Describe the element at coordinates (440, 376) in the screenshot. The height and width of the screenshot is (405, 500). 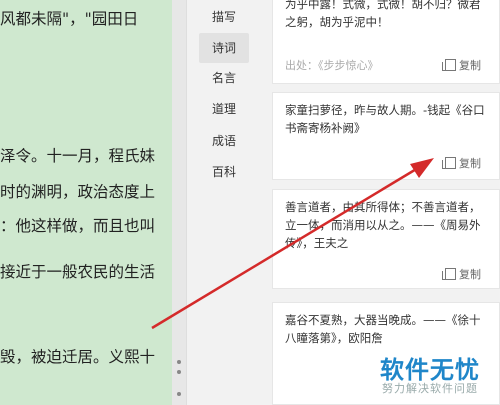
I see `watermark: 软件无忧 努力解决软件问题` at that location.